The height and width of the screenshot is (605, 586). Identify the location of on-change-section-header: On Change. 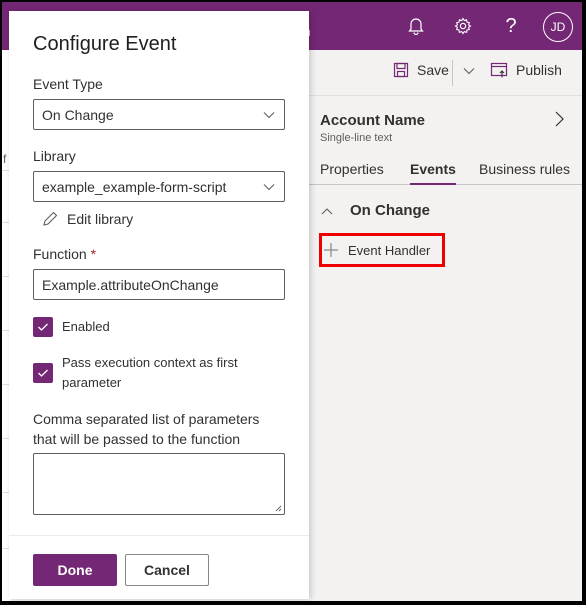
(375, 210).